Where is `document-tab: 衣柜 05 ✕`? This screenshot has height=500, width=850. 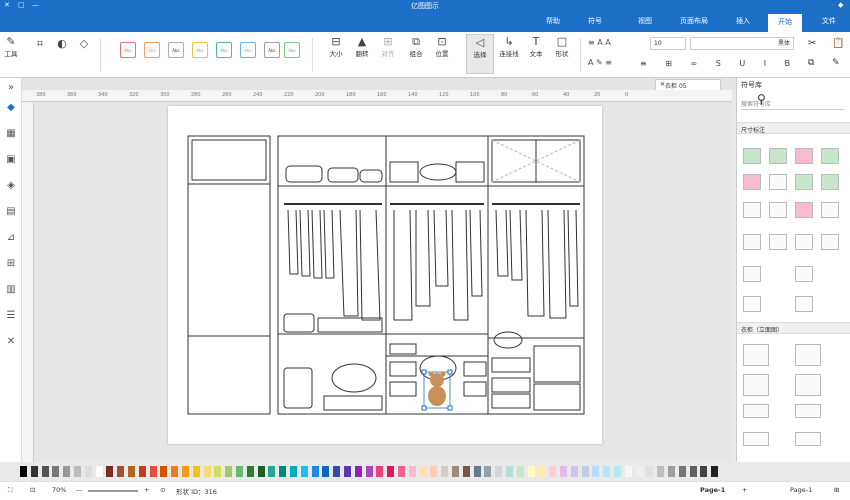
document-tab: 衣柜 05 ✕ is located at coordinates (688, 84).